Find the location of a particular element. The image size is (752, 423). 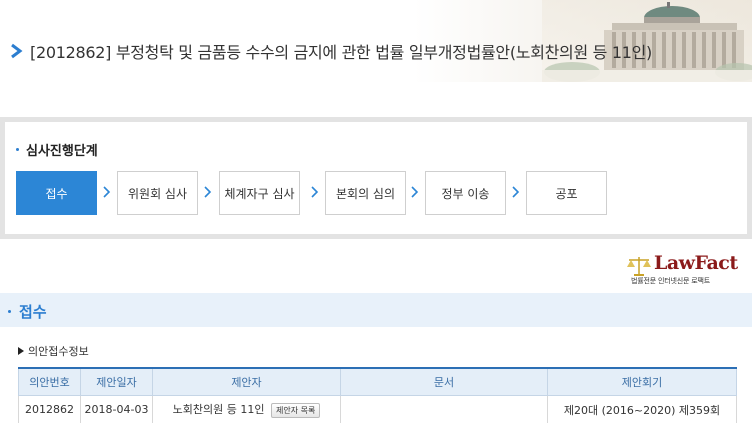

proposer-text: 노회찬의원 등 11인 is located at coordinates (218, 410).